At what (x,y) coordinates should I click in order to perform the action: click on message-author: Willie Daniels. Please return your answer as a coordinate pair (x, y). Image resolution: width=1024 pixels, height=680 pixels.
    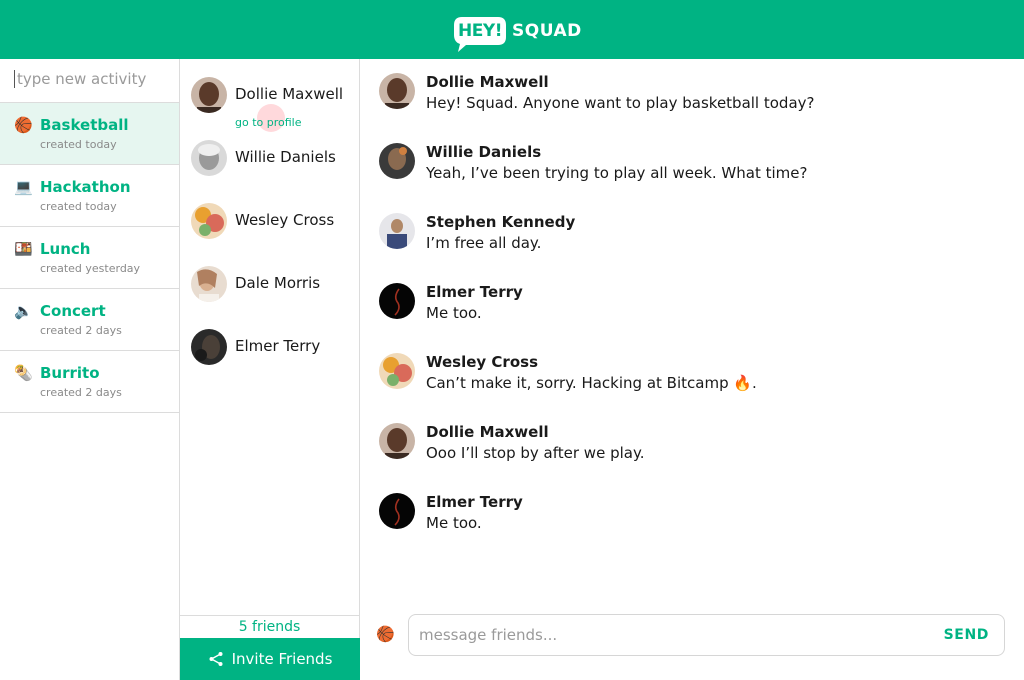
    Looking at the image, I should click on (484, 152).